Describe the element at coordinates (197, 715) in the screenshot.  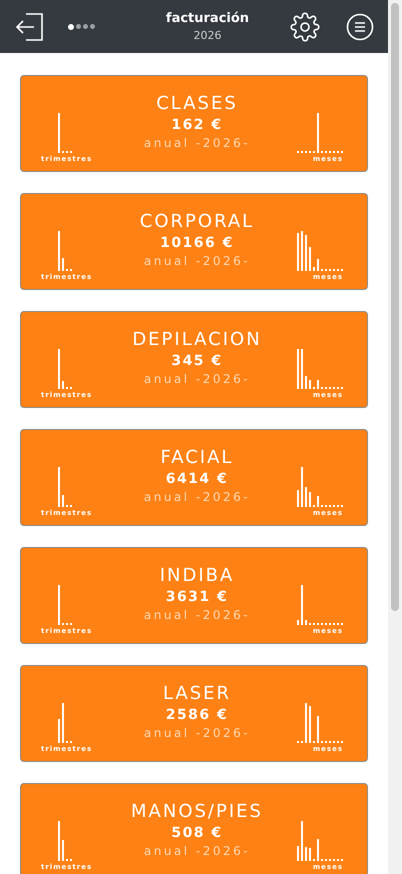
I see `category-amount: 2586 €` at that location.